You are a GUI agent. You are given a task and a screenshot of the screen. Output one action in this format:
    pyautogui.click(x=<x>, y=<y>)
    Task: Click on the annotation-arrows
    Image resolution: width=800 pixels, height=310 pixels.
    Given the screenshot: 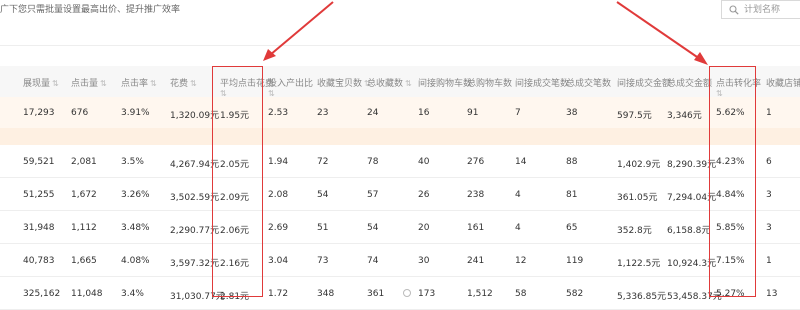 What is the action you would take?
    pyautogui.click(x=485, y=33)
    